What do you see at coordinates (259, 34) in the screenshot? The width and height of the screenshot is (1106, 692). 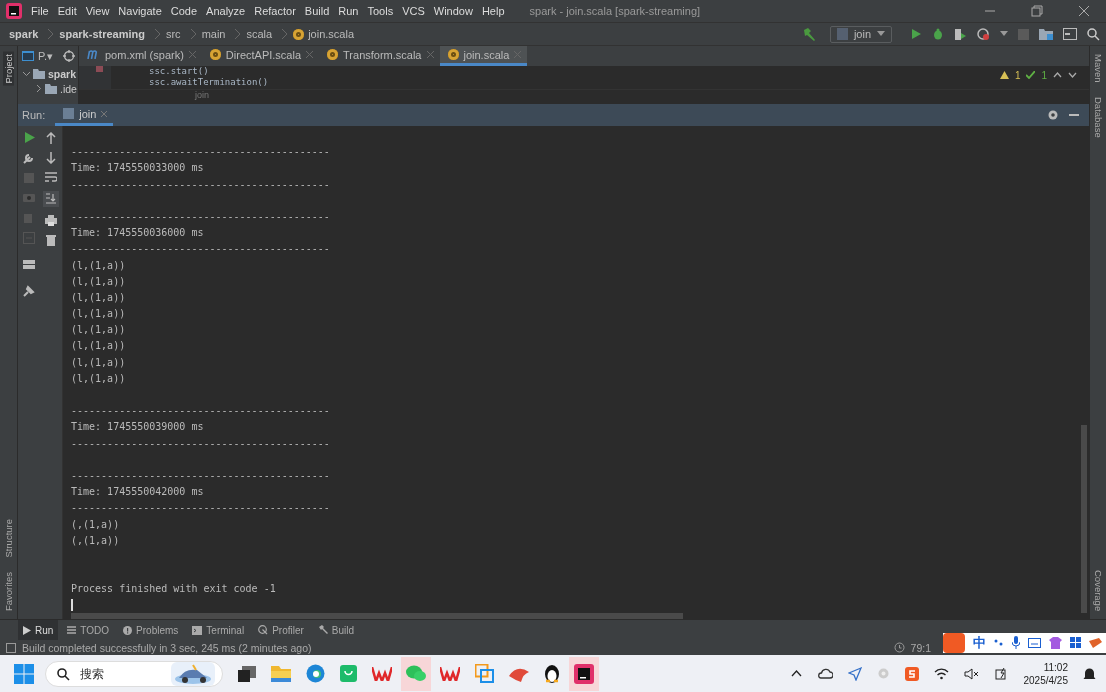 I see `breadcrumb: scala` at bounding box center [259, 34].